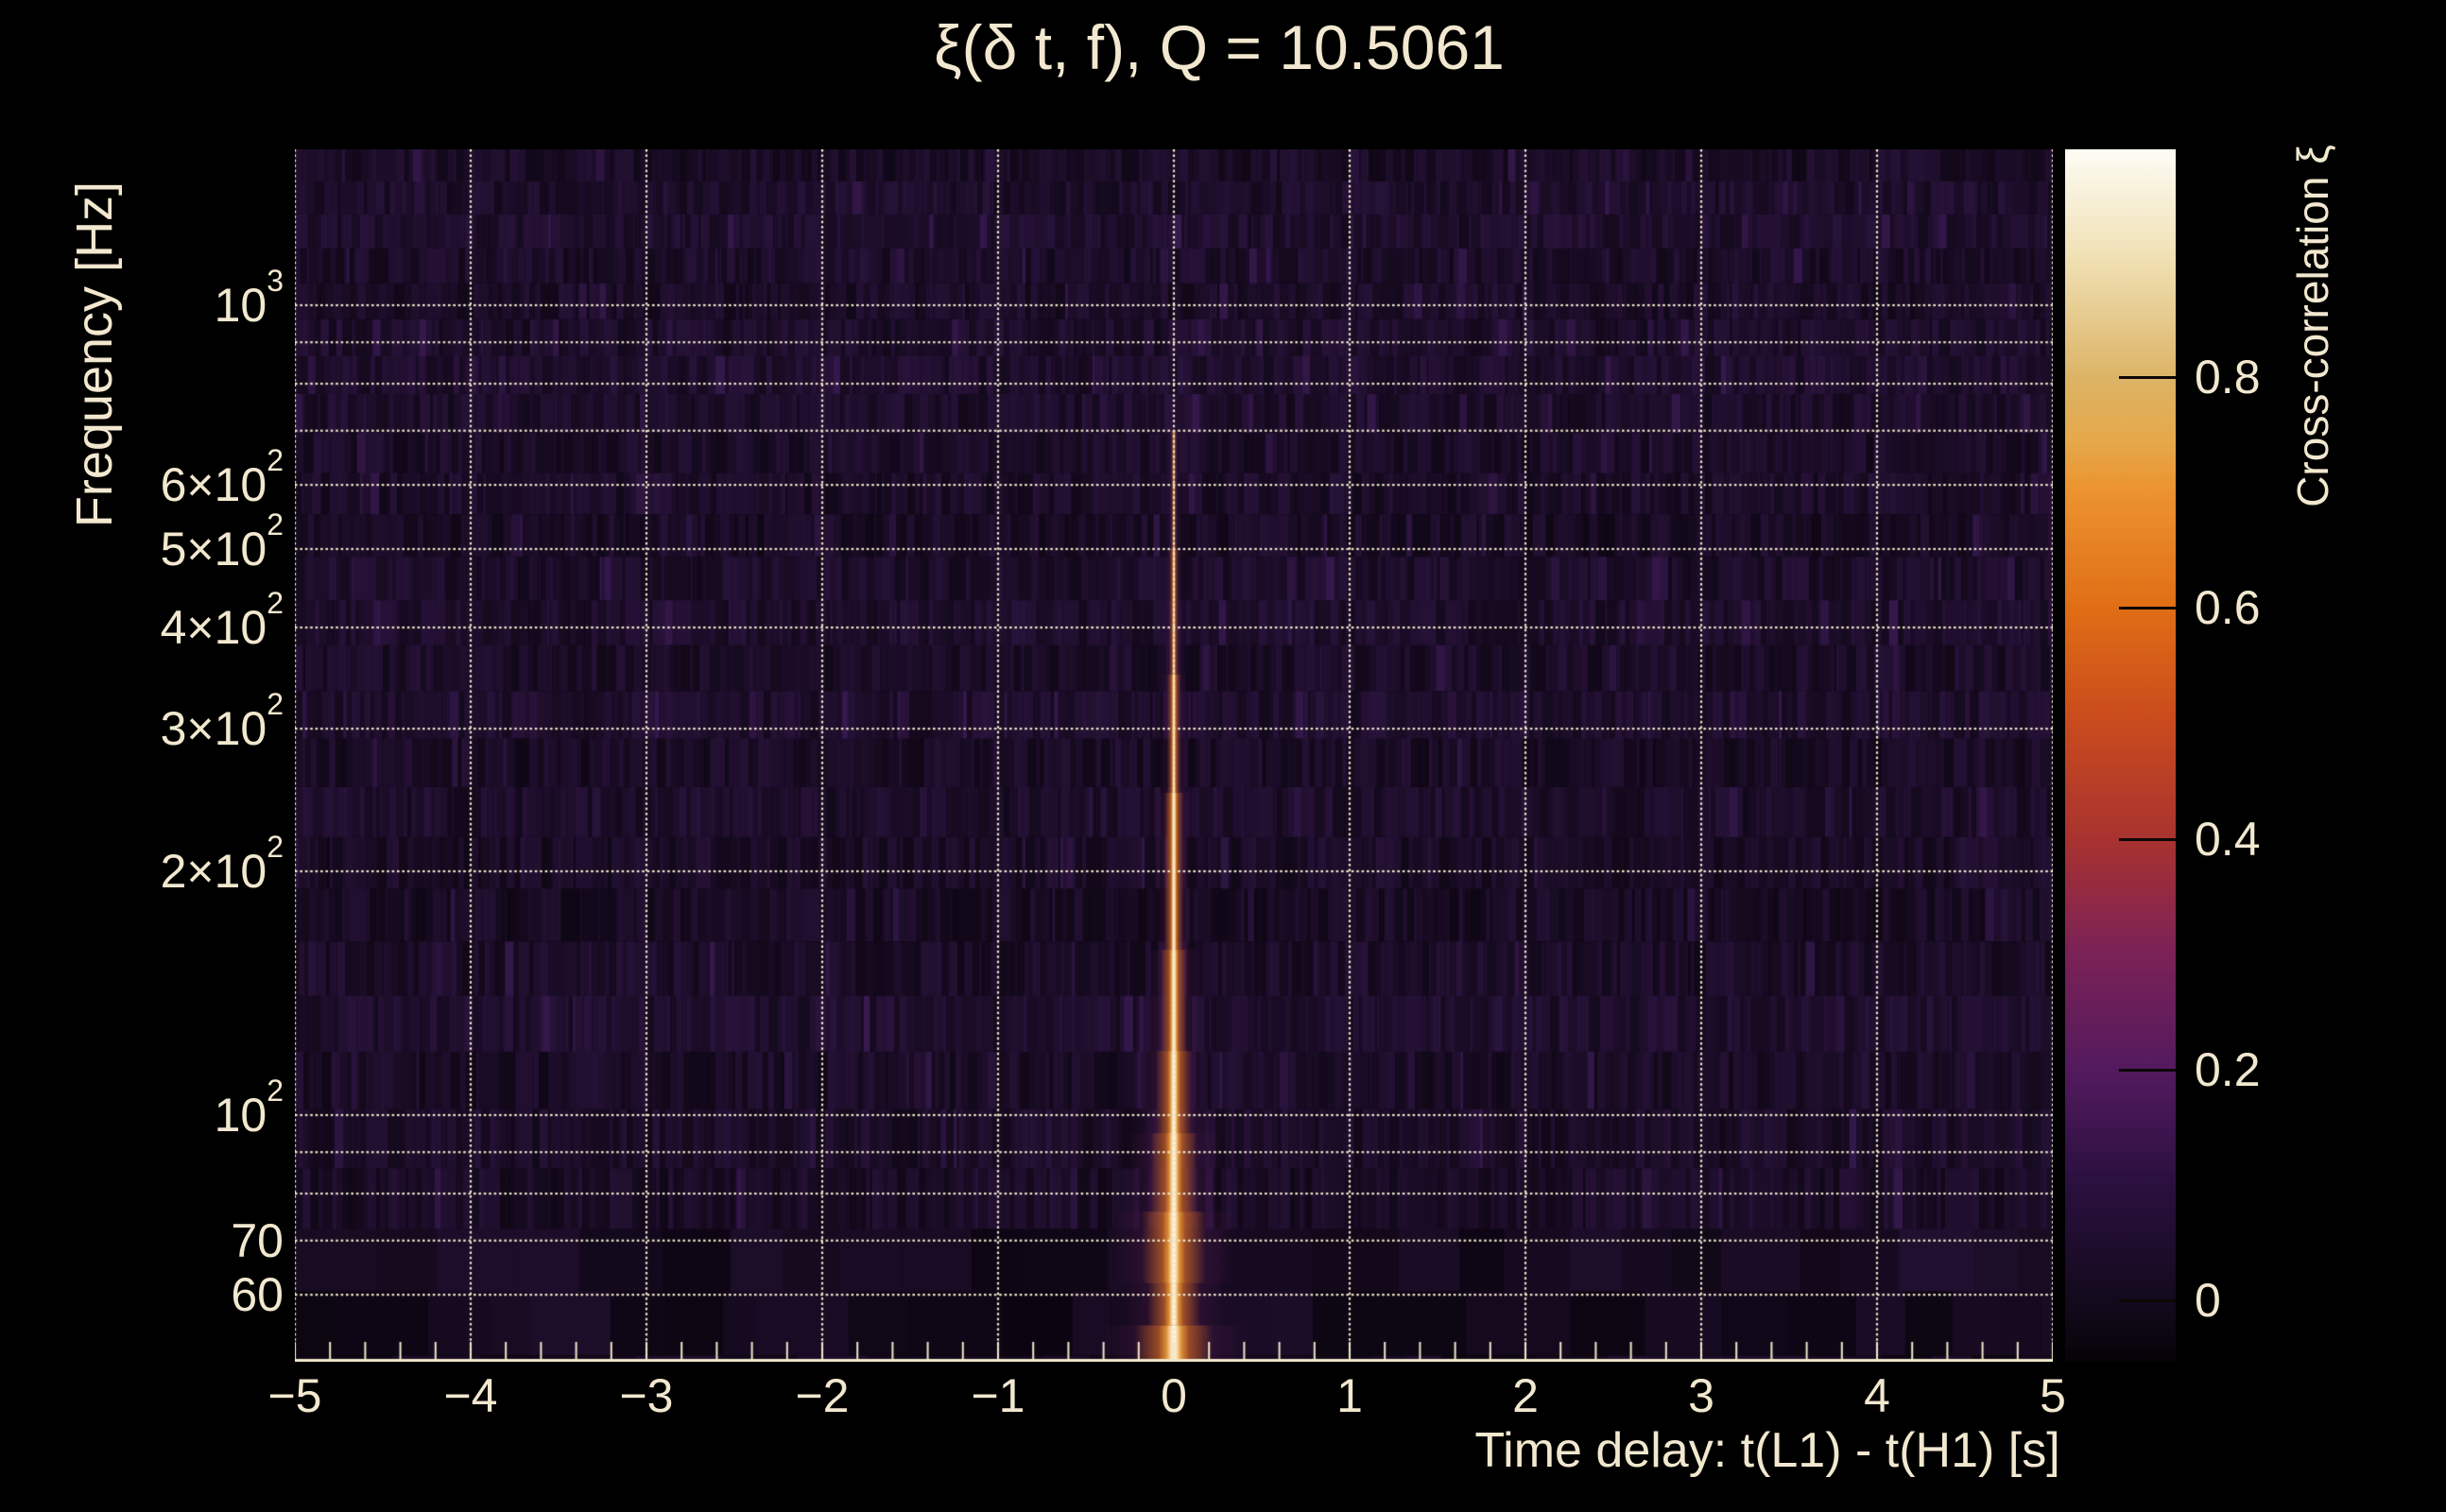 Image resolution: width=2446 pixels, height=1512 pixels. Describe the element at coordinates (2208, 1300) in the screenshot. I see `colorbar-tick-label-0: 0` at that location.